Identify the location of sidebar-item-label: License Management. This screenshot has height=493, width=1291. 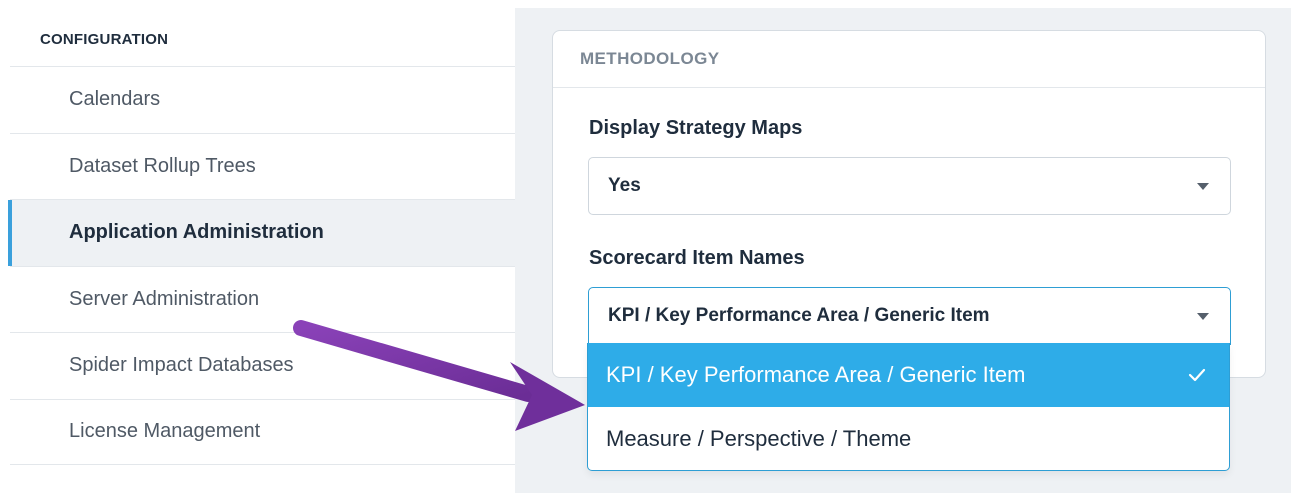
(165, 431).